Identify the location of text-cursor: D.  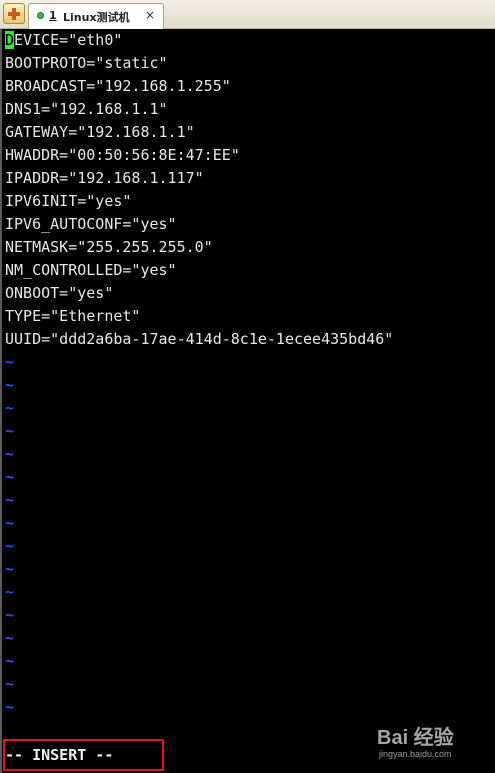
(10, 40).